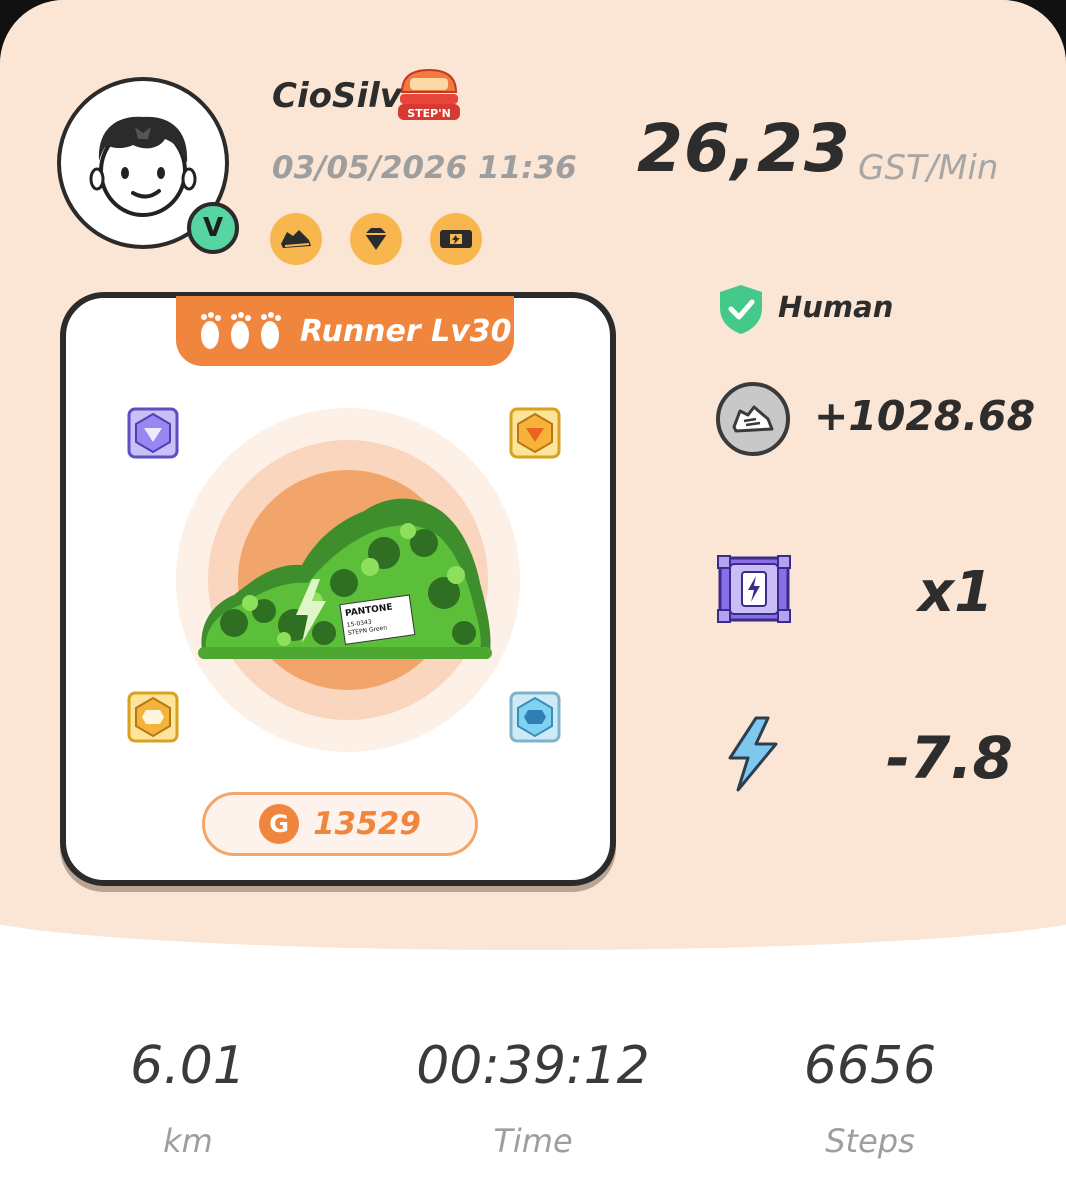 This screenshot has width=1066, height=1200. Describe the element at coordinates (533, 1141) in the screenshot. I see `time-label: Time` at that location.